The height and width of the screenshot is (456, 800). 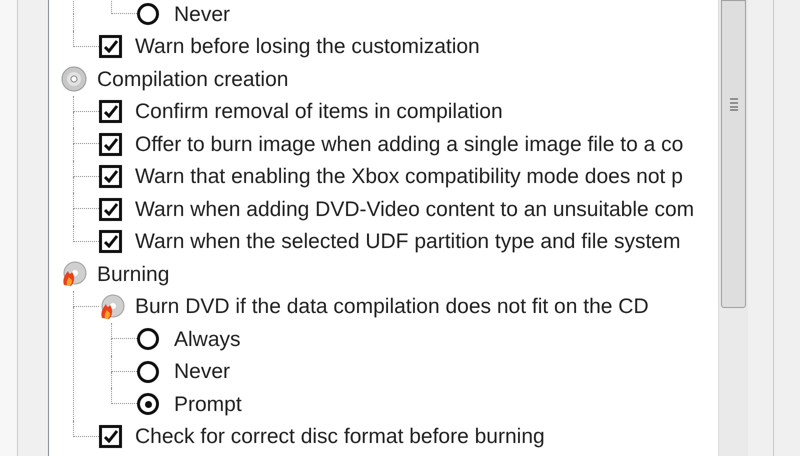 I want to click on scrollbar-thumb, so click(x=733, y=154).